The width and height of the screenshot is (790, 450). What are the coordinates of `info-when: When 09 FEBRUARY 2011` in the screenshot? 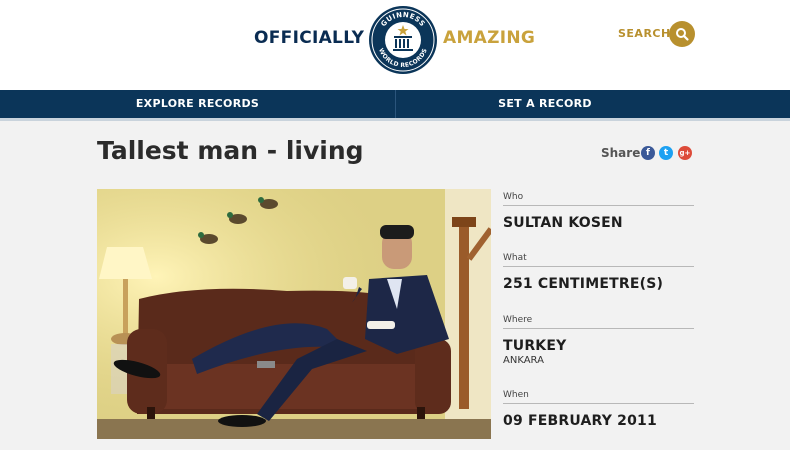 It's located at (598, 409).